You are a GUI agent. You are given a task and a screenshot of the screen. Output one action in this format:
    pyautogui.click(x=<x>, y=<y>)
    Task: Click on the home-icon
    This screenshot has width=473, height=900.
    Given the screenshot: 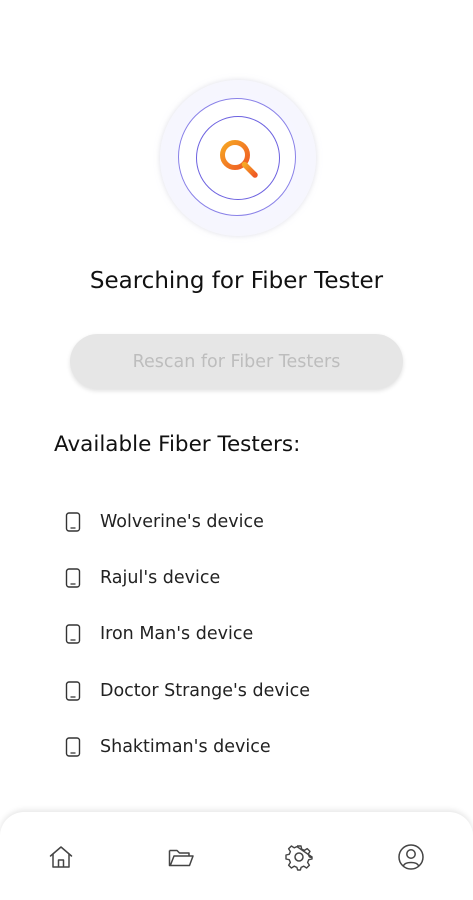 What is the action you would take?
    pyautogui.click(x=61, y=857)
    